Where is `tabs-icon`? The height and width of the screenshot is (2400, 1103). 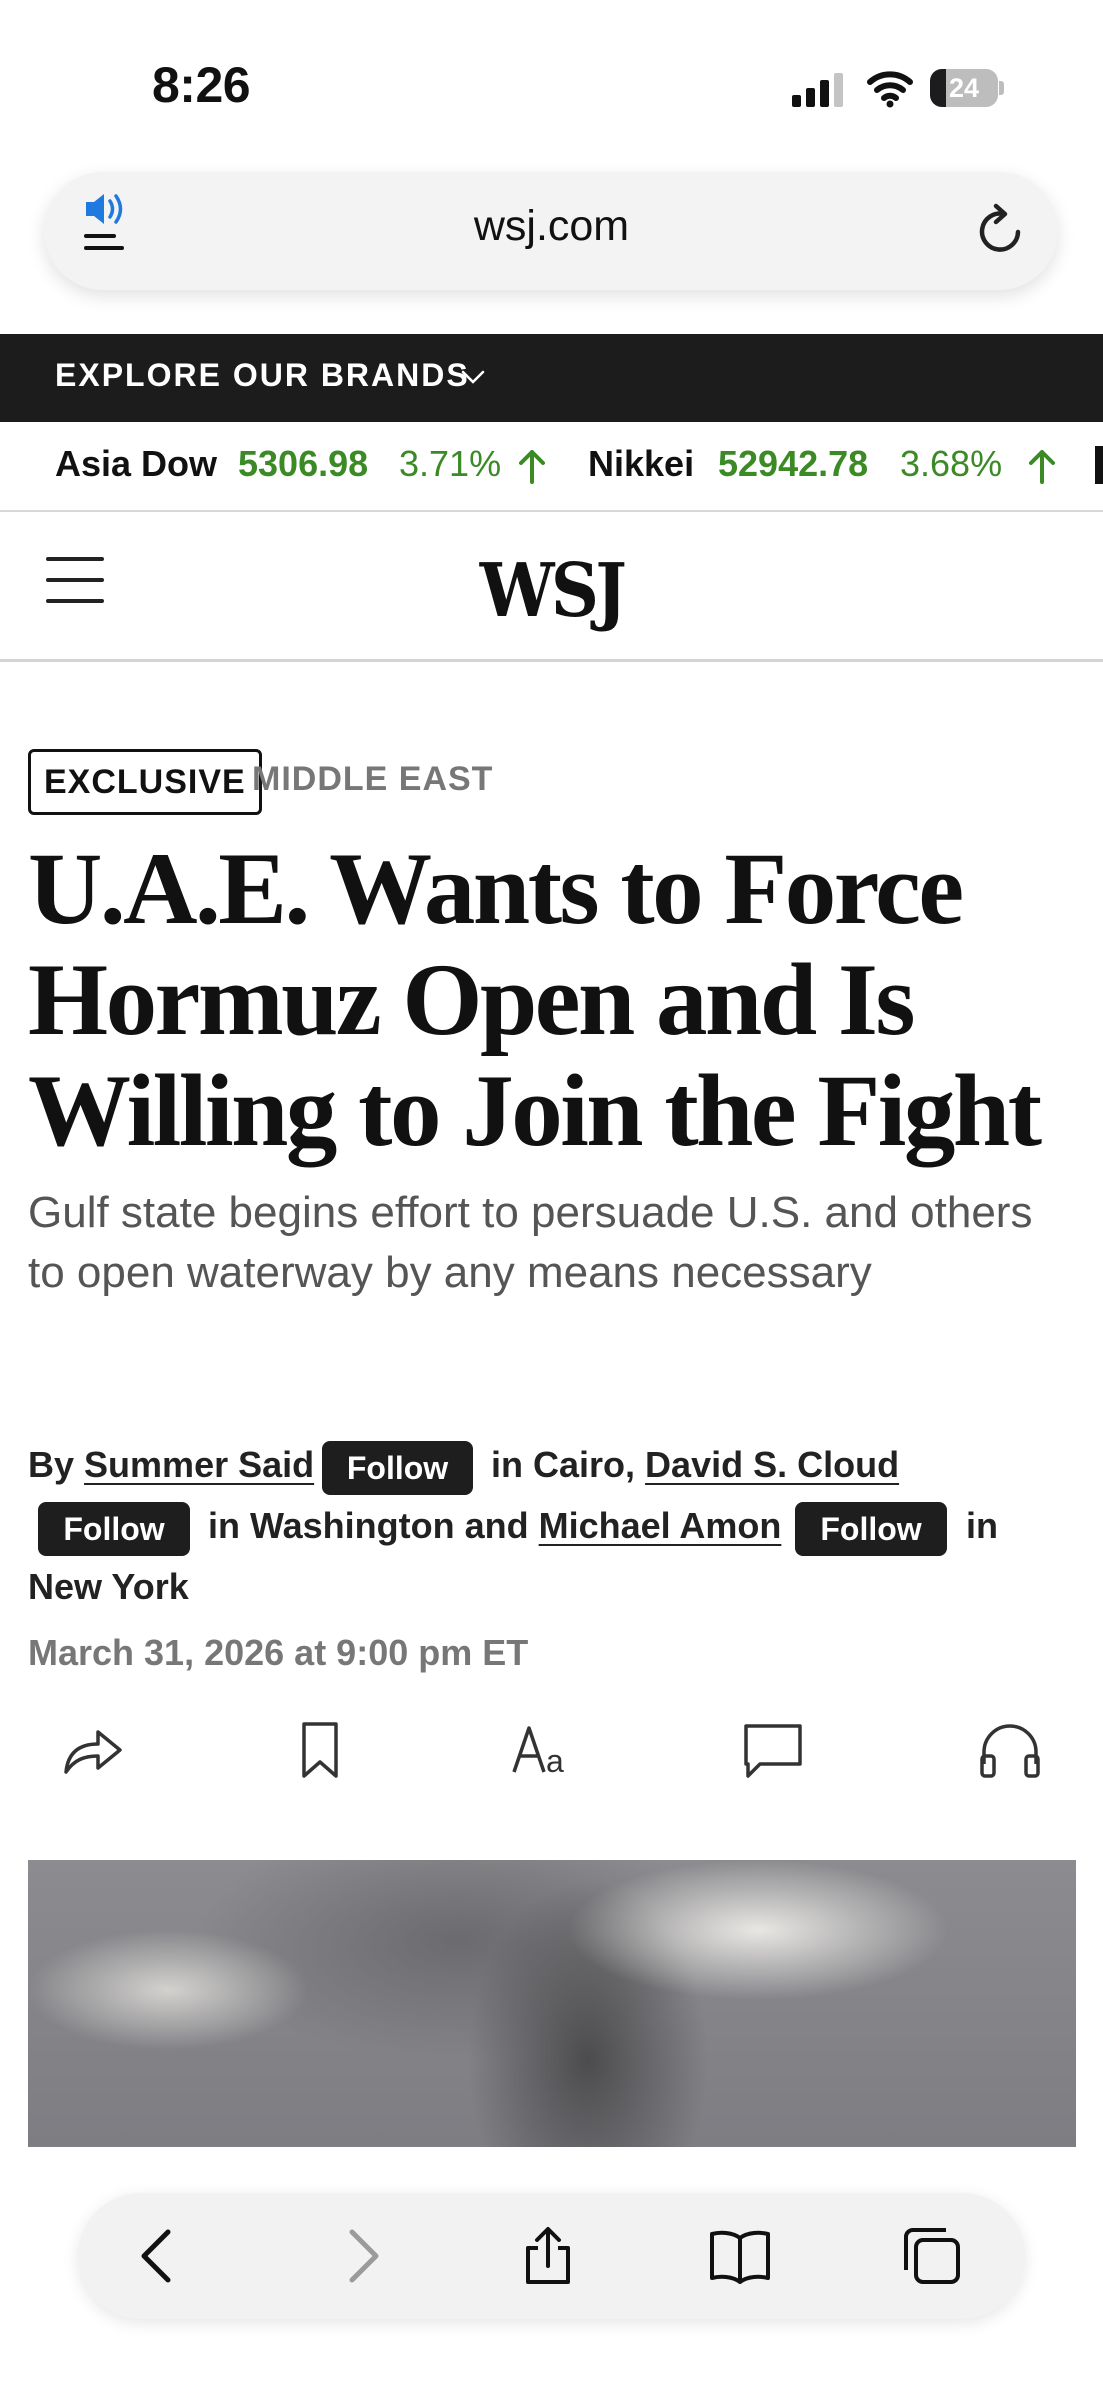 tabs-icon is located at coordinates (932, 2256).